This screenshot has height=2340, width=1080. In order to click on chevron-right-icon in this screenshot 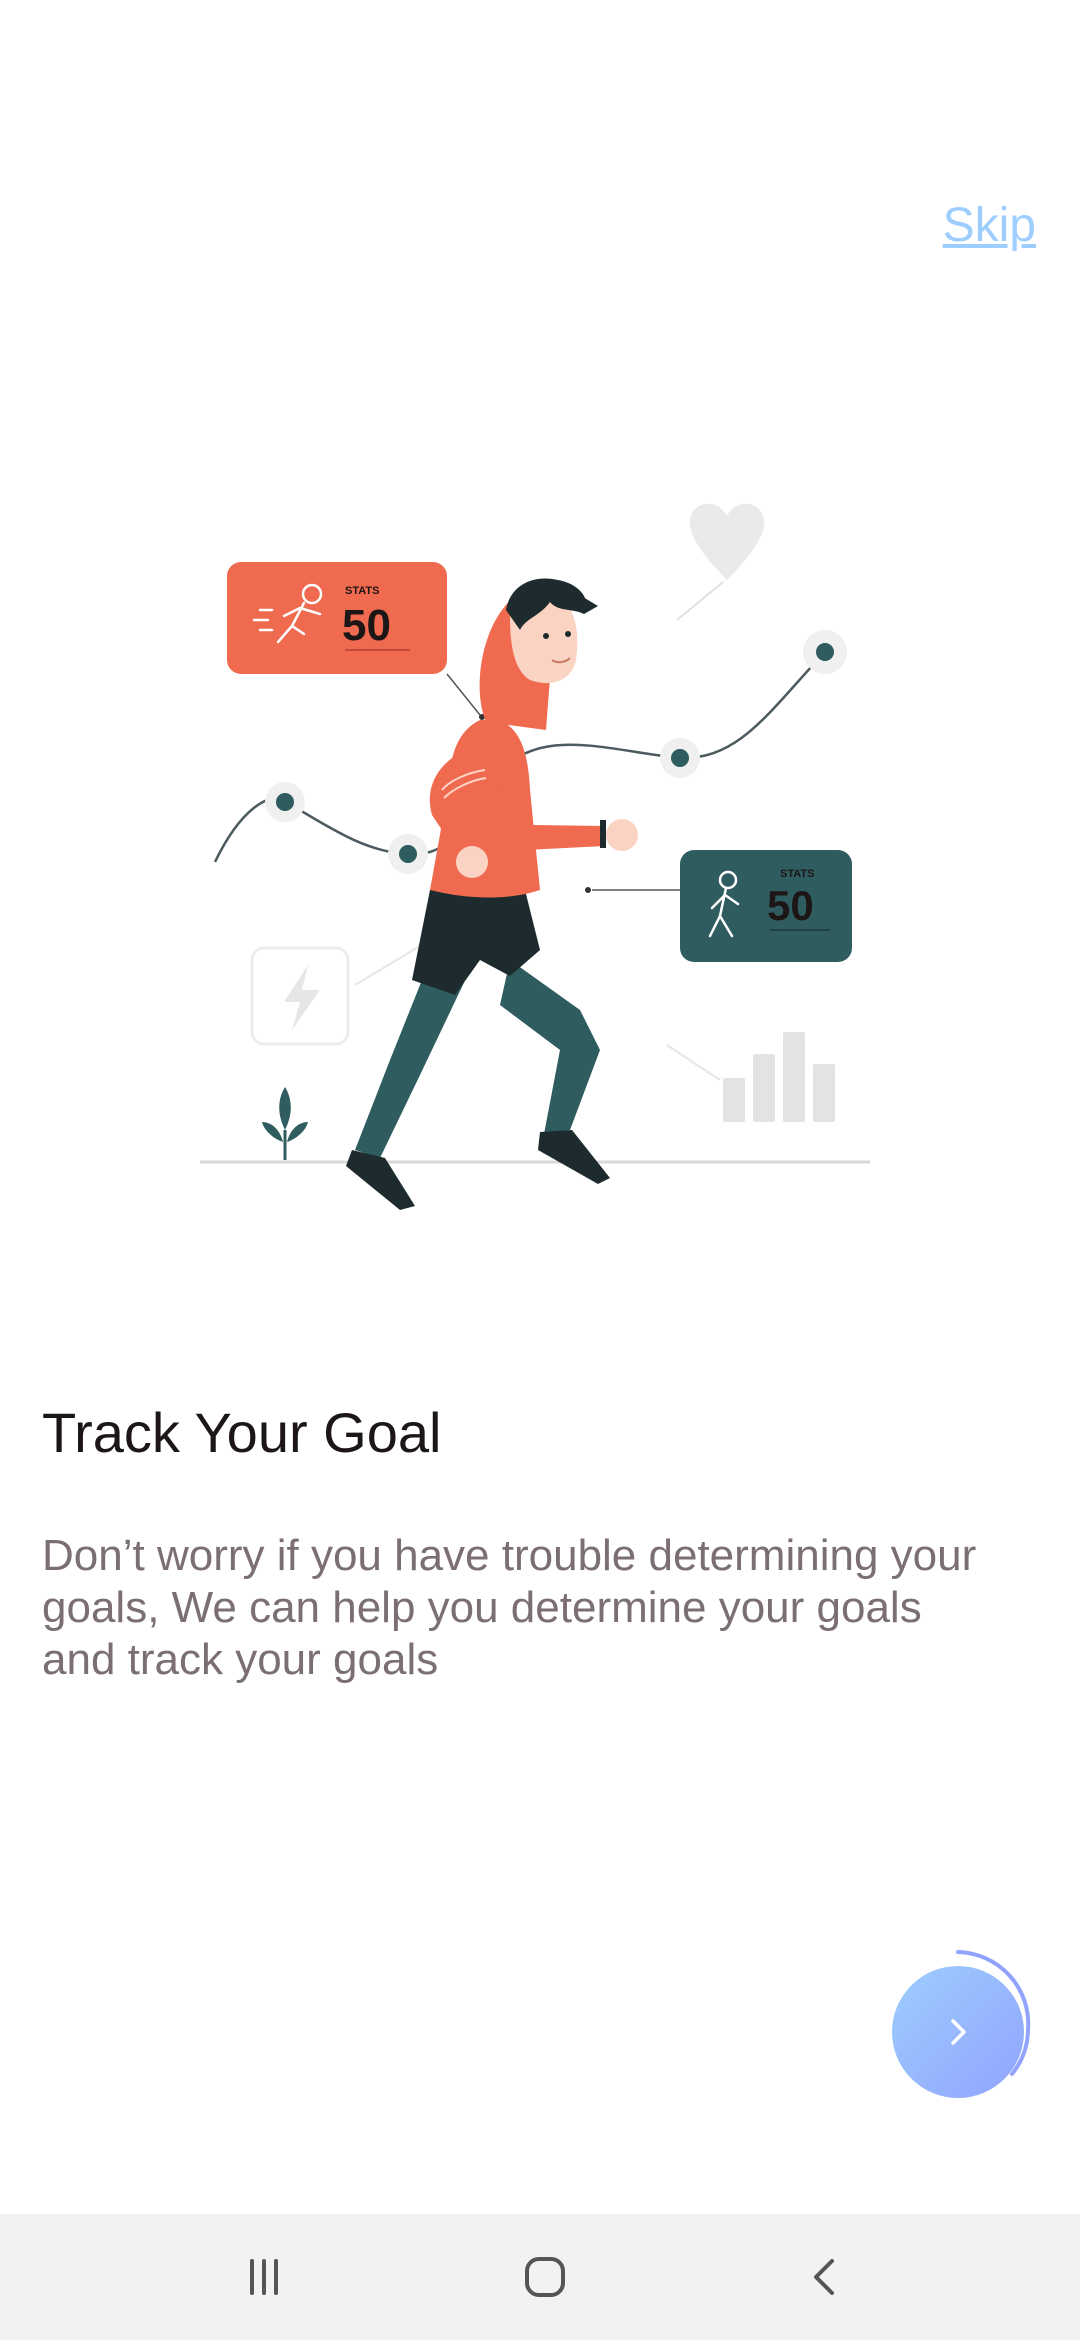, I will do `click(958, 2032)`.